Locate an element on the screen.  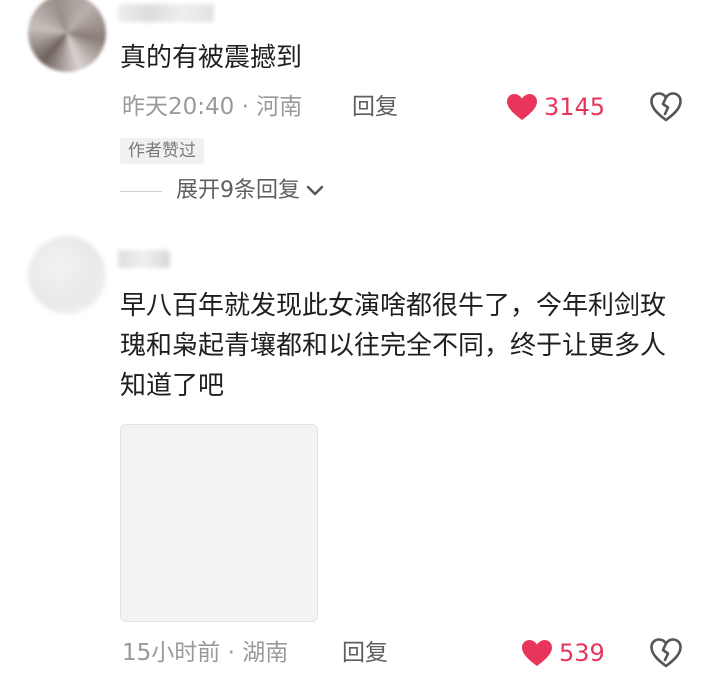
like-button: 3145 is located at coordinates (555, 107).